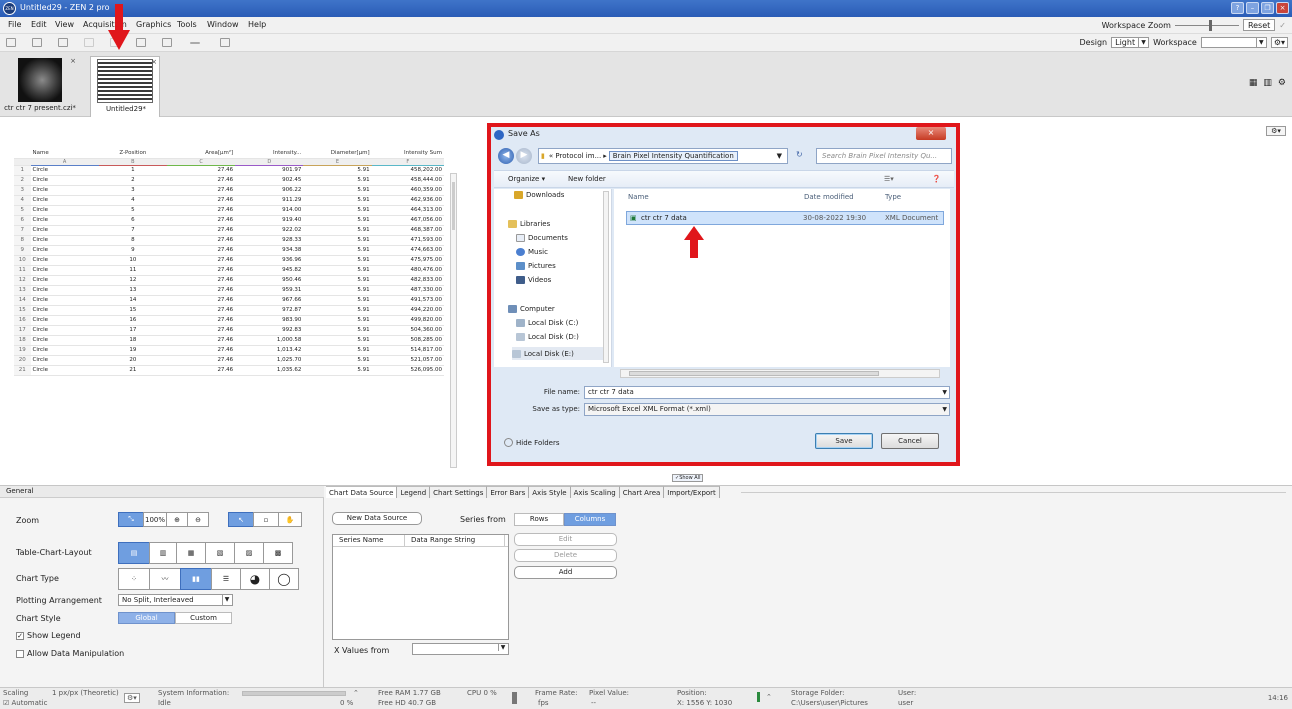 This screenshot has height=709, width=1292. What do you see at coordinates (638, 197) in the screenshot?
I see `col-name-header: Name` at bounding box center [638, 197].